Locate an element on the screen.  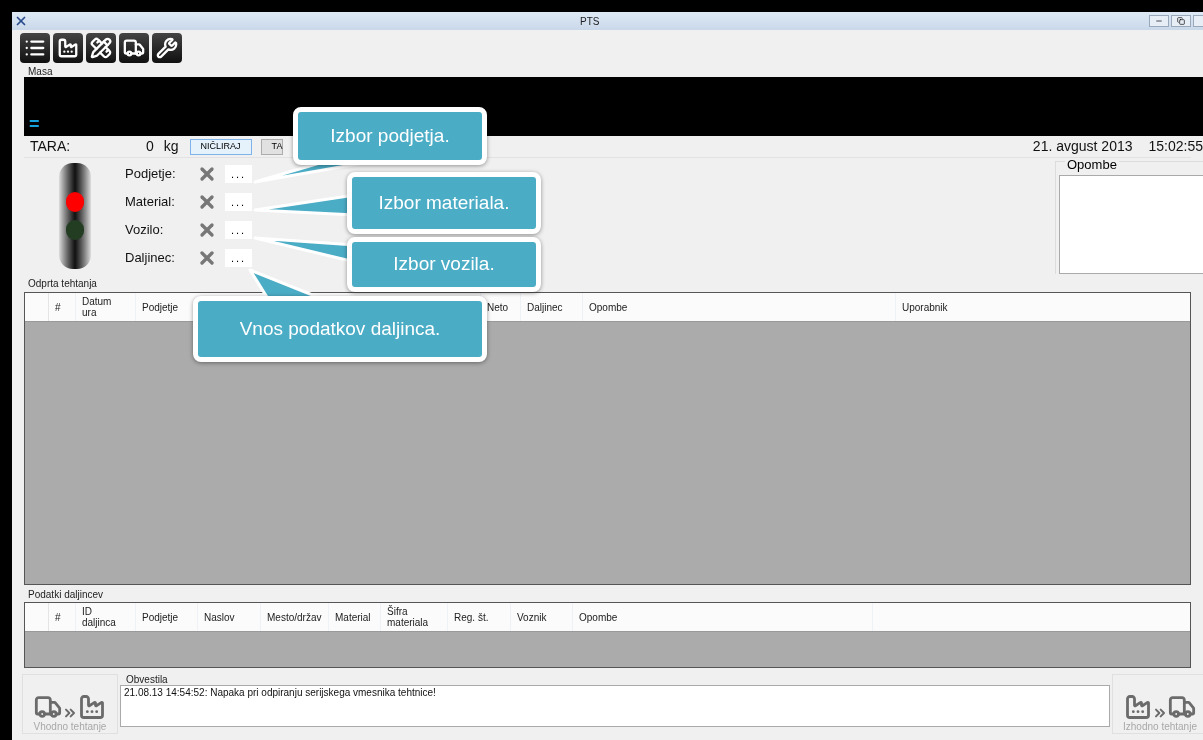
column-header: Voznik is located at coordinates (532, 617).